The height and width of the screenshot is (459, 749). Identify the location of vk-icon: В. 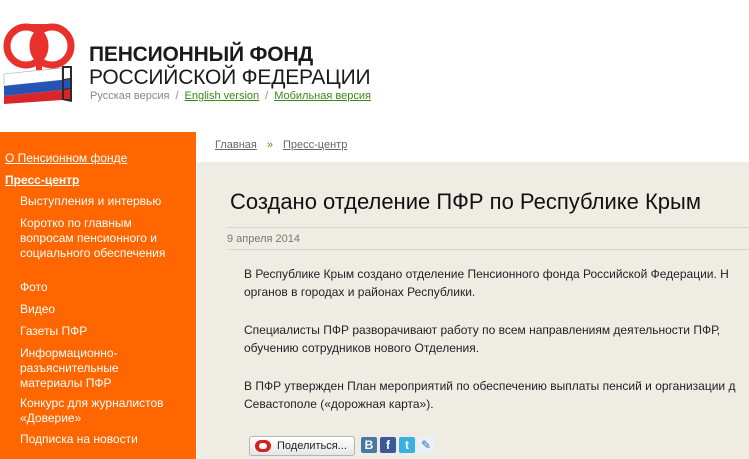
(369, 445).